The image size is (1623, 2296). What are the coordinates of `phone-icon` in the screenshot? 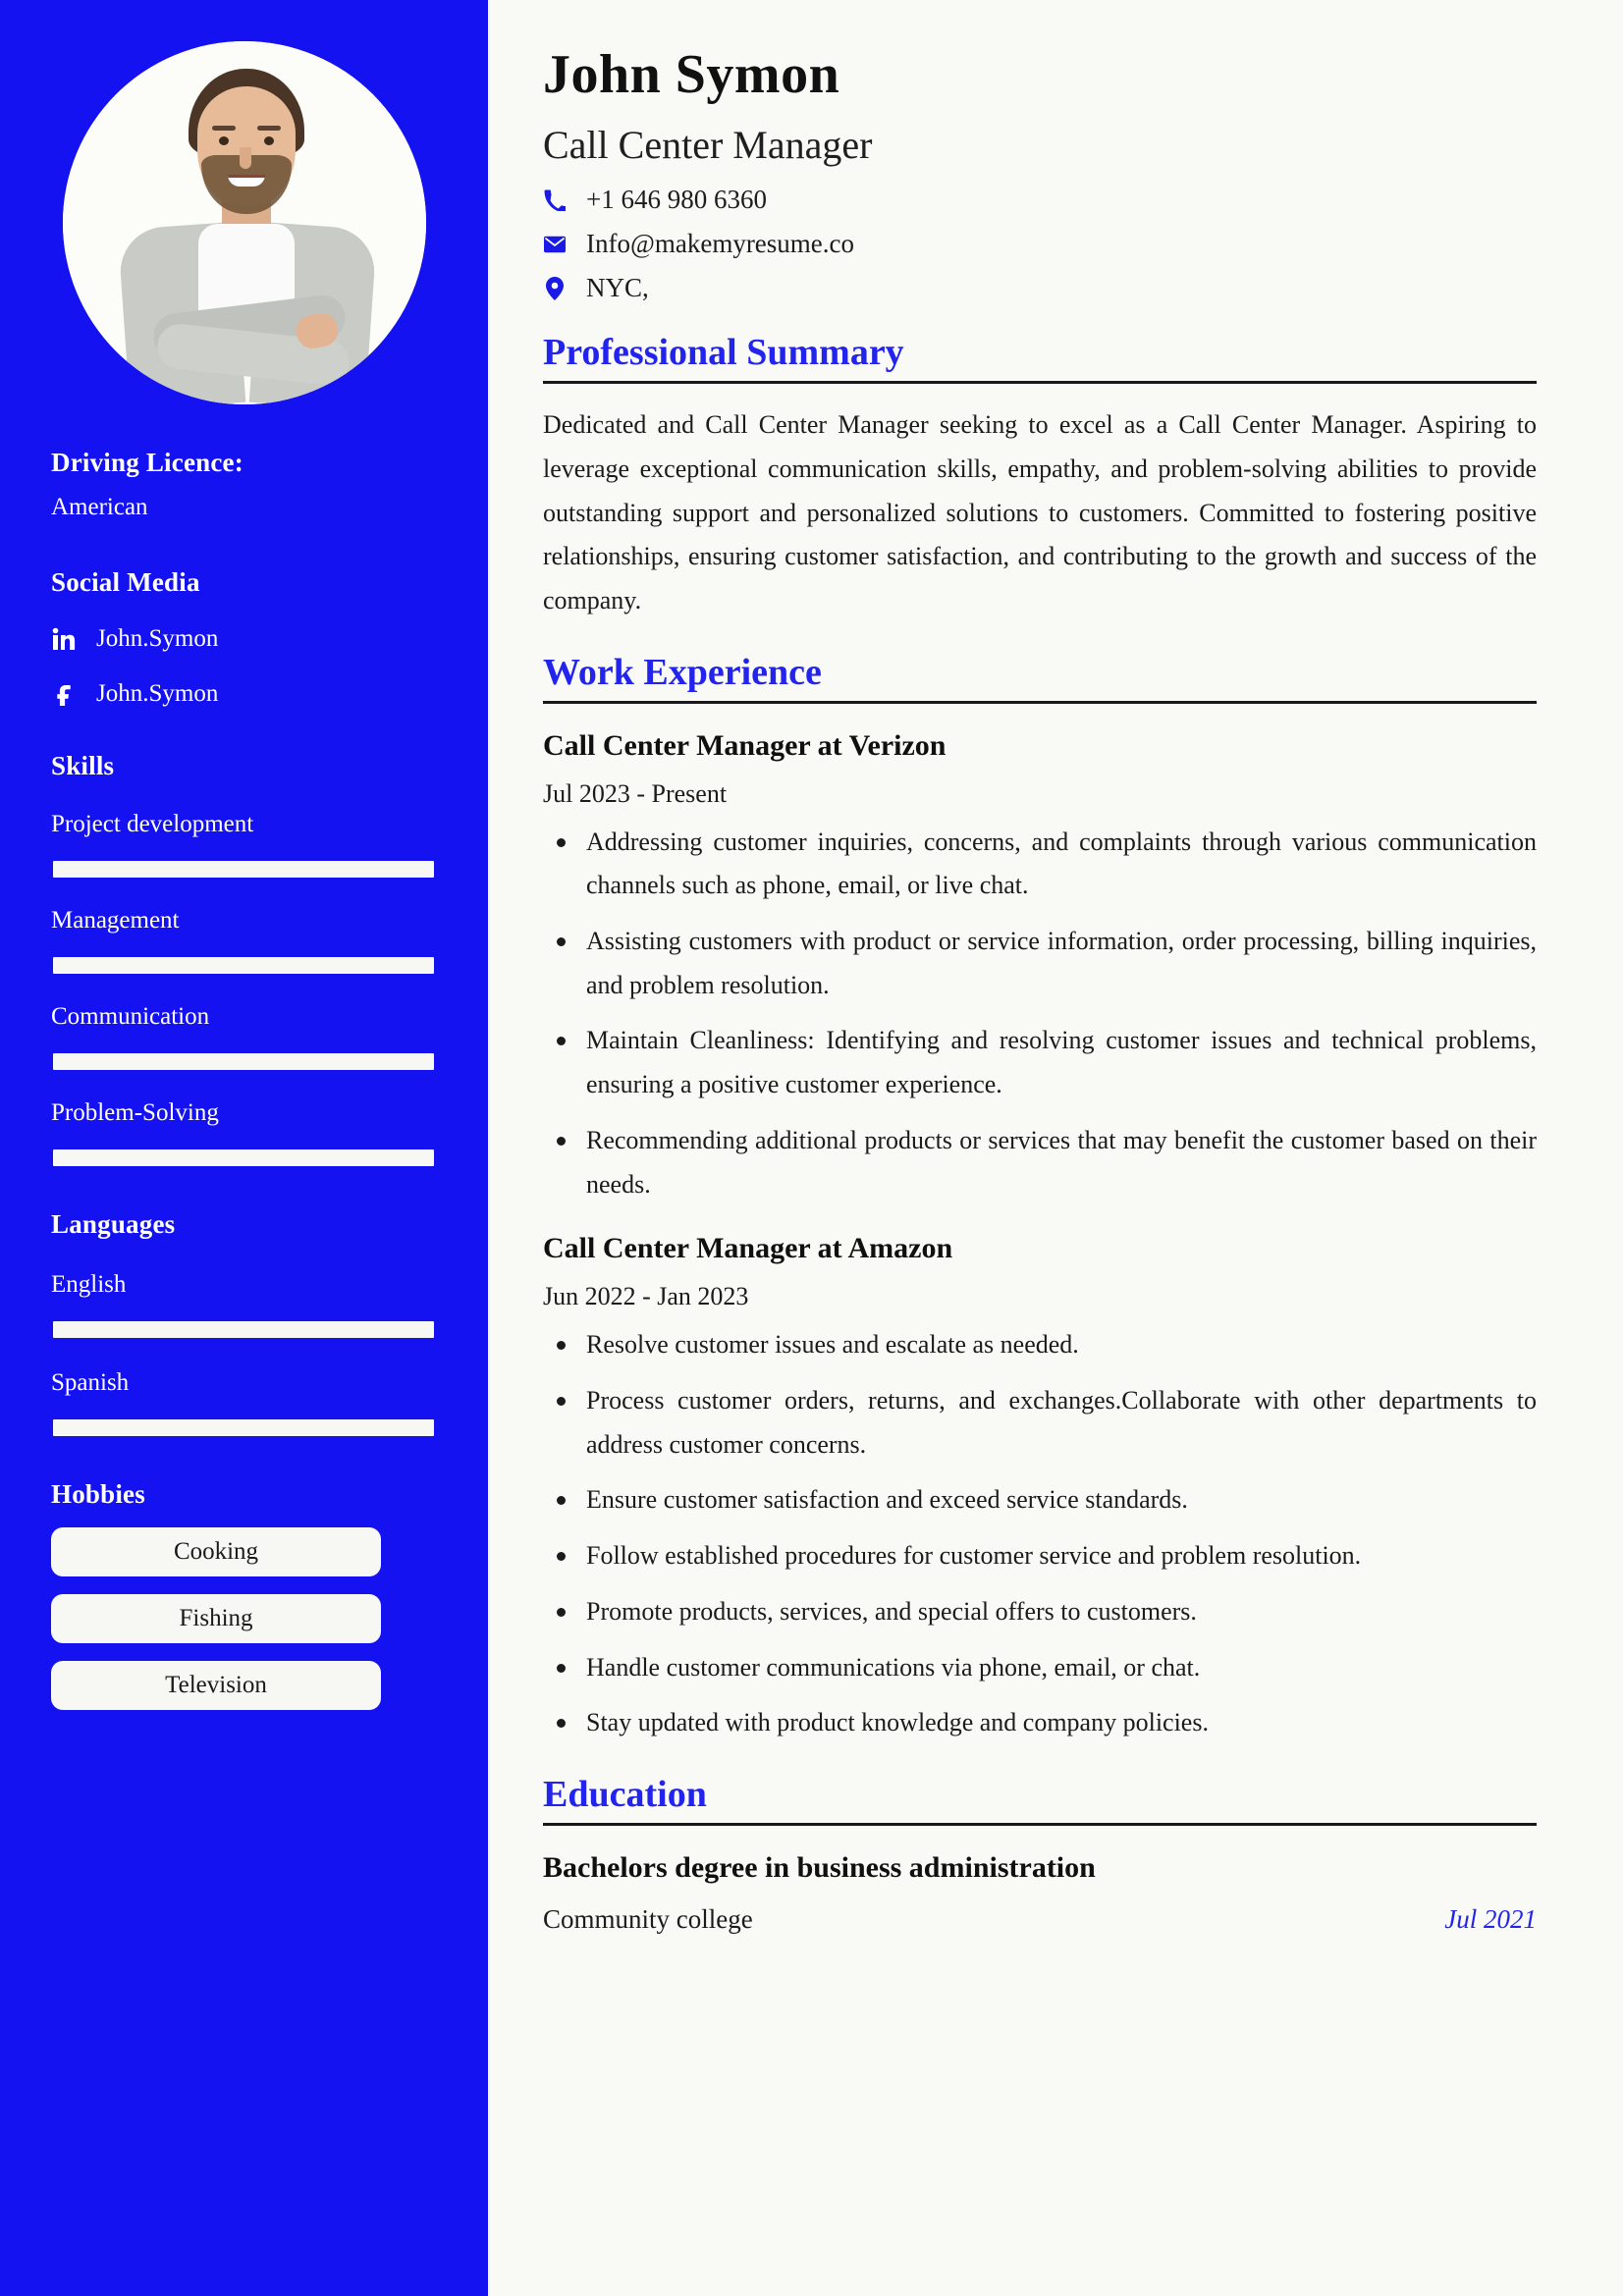 It's located at (555, 200).